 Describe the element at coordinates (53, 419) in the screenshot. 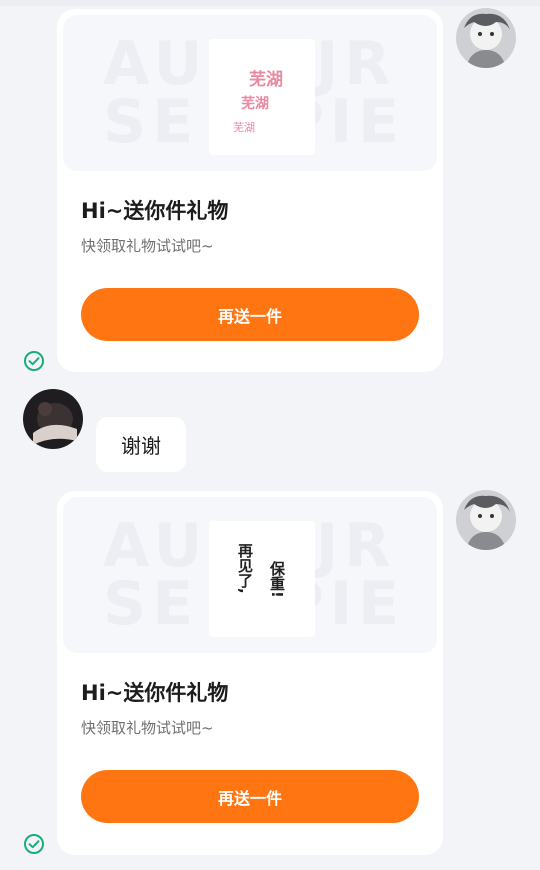

I see `contact-avatar` at that location.